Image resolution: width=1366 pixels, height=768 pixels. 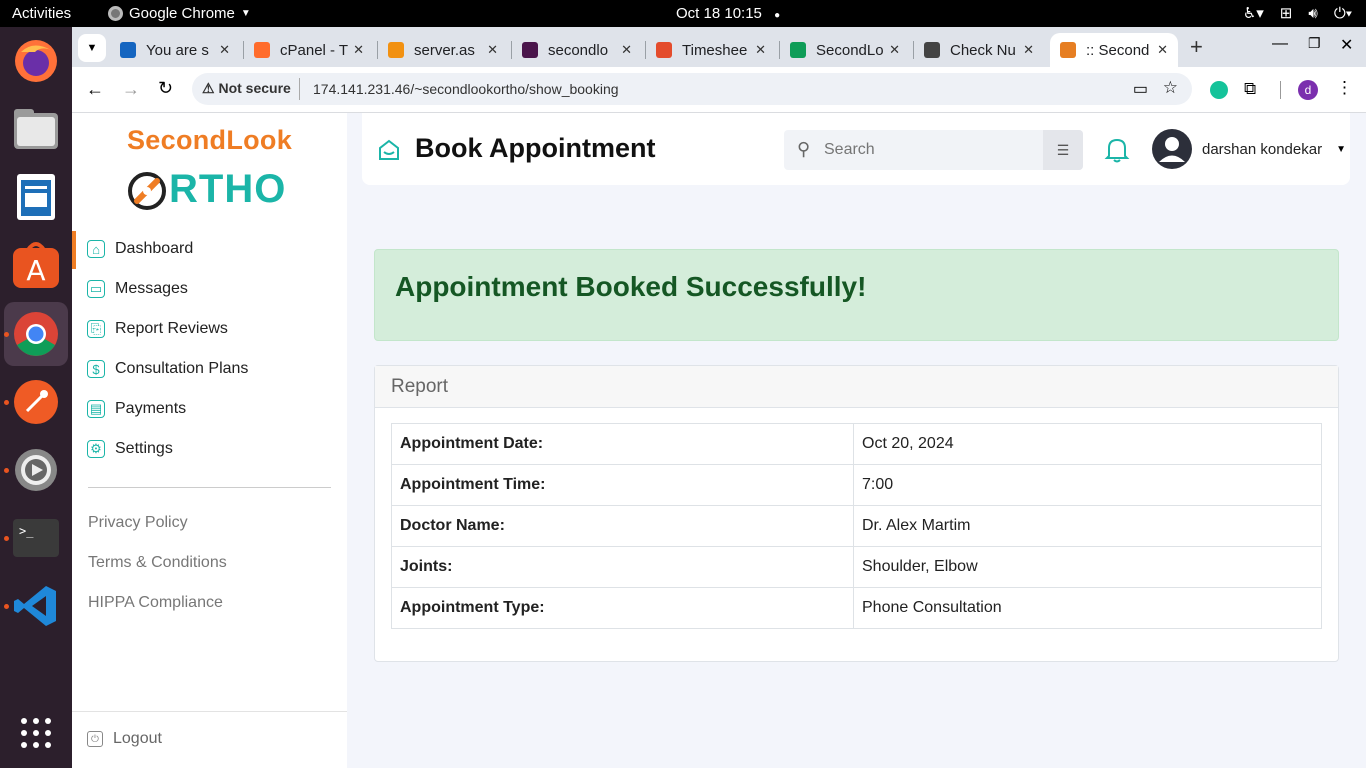 I want to click on dock: A >_, so click(x=36, y=397).